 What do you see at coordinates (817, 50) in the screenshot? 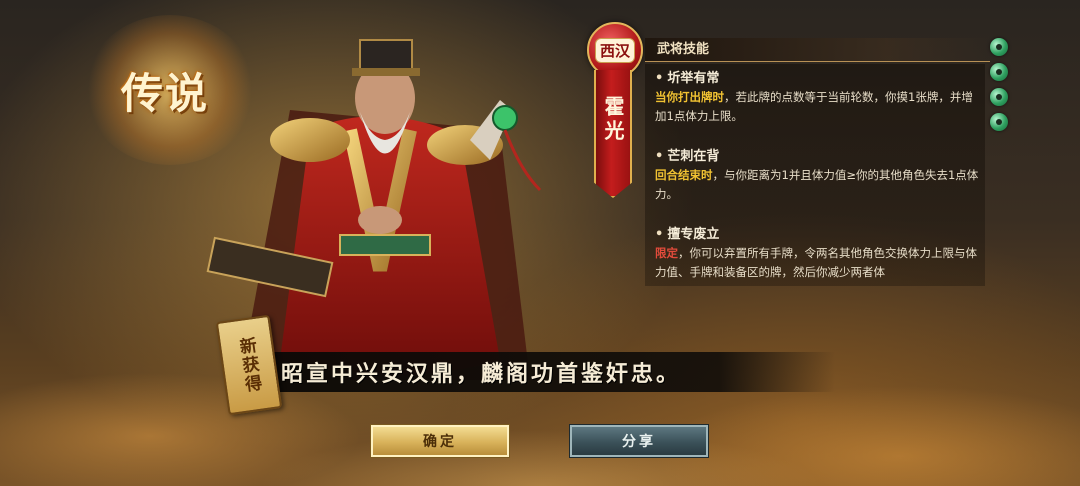
I see `skills-header: 武将技能` at bounding box center [817, 50].